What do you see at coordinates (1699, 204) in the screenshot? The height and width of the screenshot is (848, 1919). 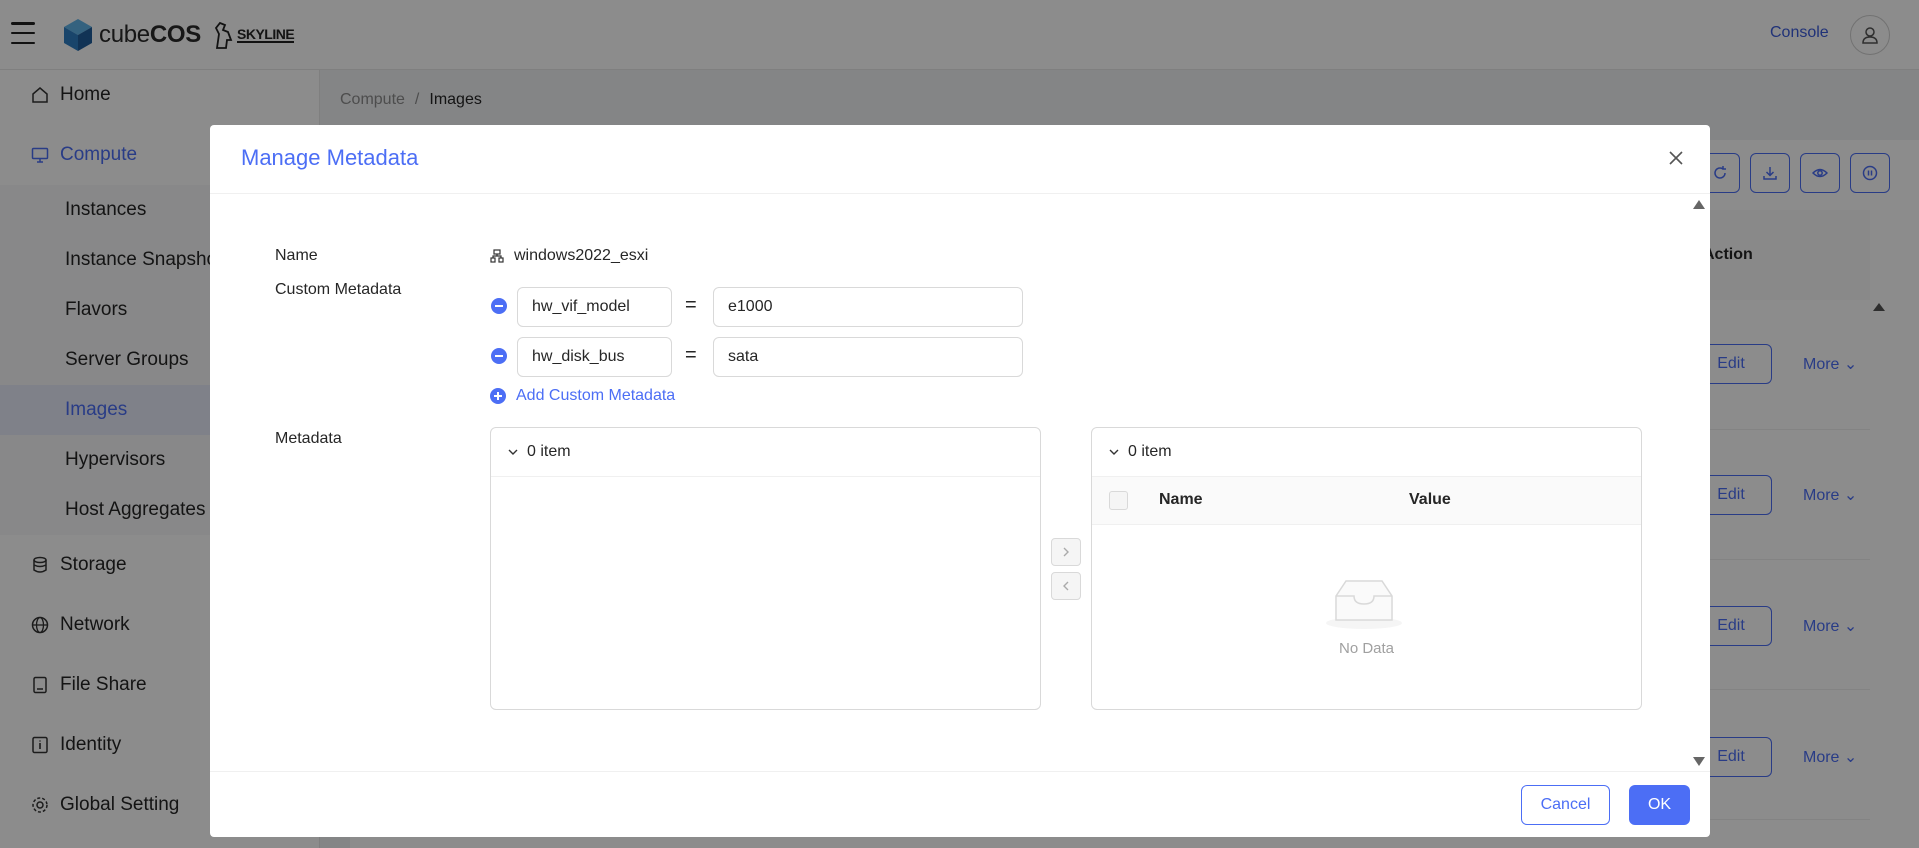 I see `modal-scroll-up-icon` at bounding box center [1699, 204].